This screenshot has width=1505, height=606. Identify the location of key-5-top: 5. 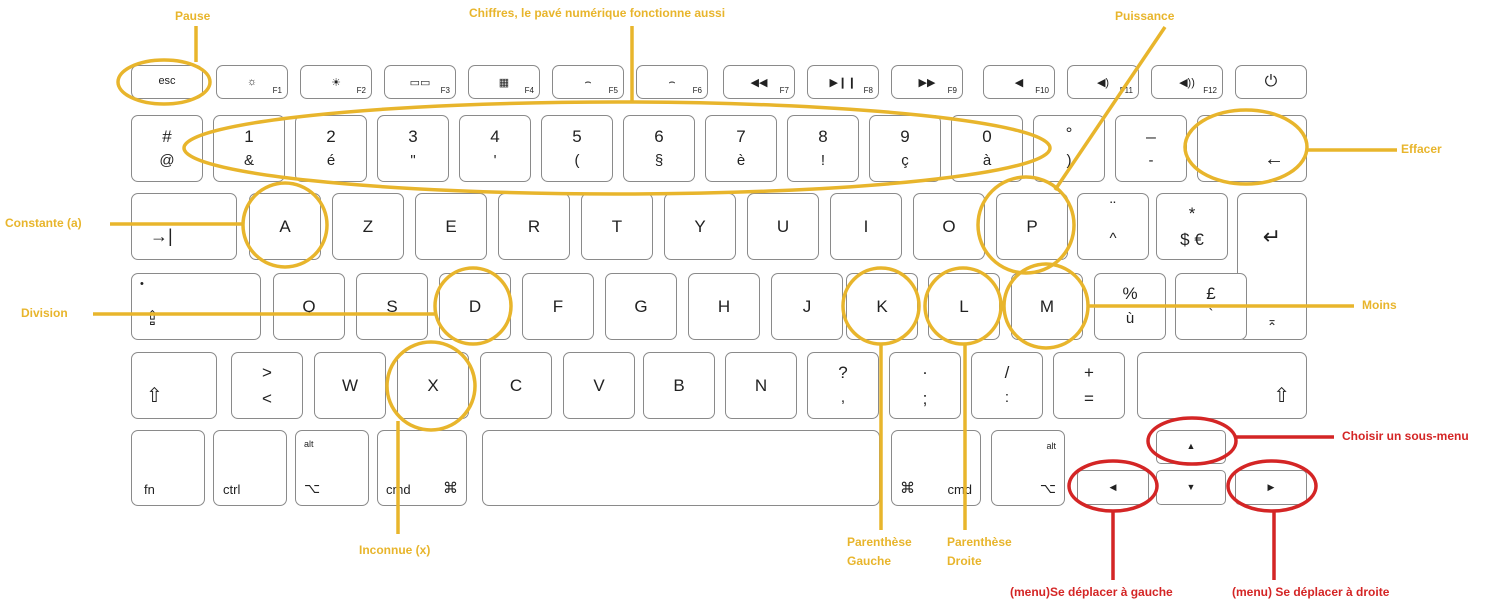
(577, 136).